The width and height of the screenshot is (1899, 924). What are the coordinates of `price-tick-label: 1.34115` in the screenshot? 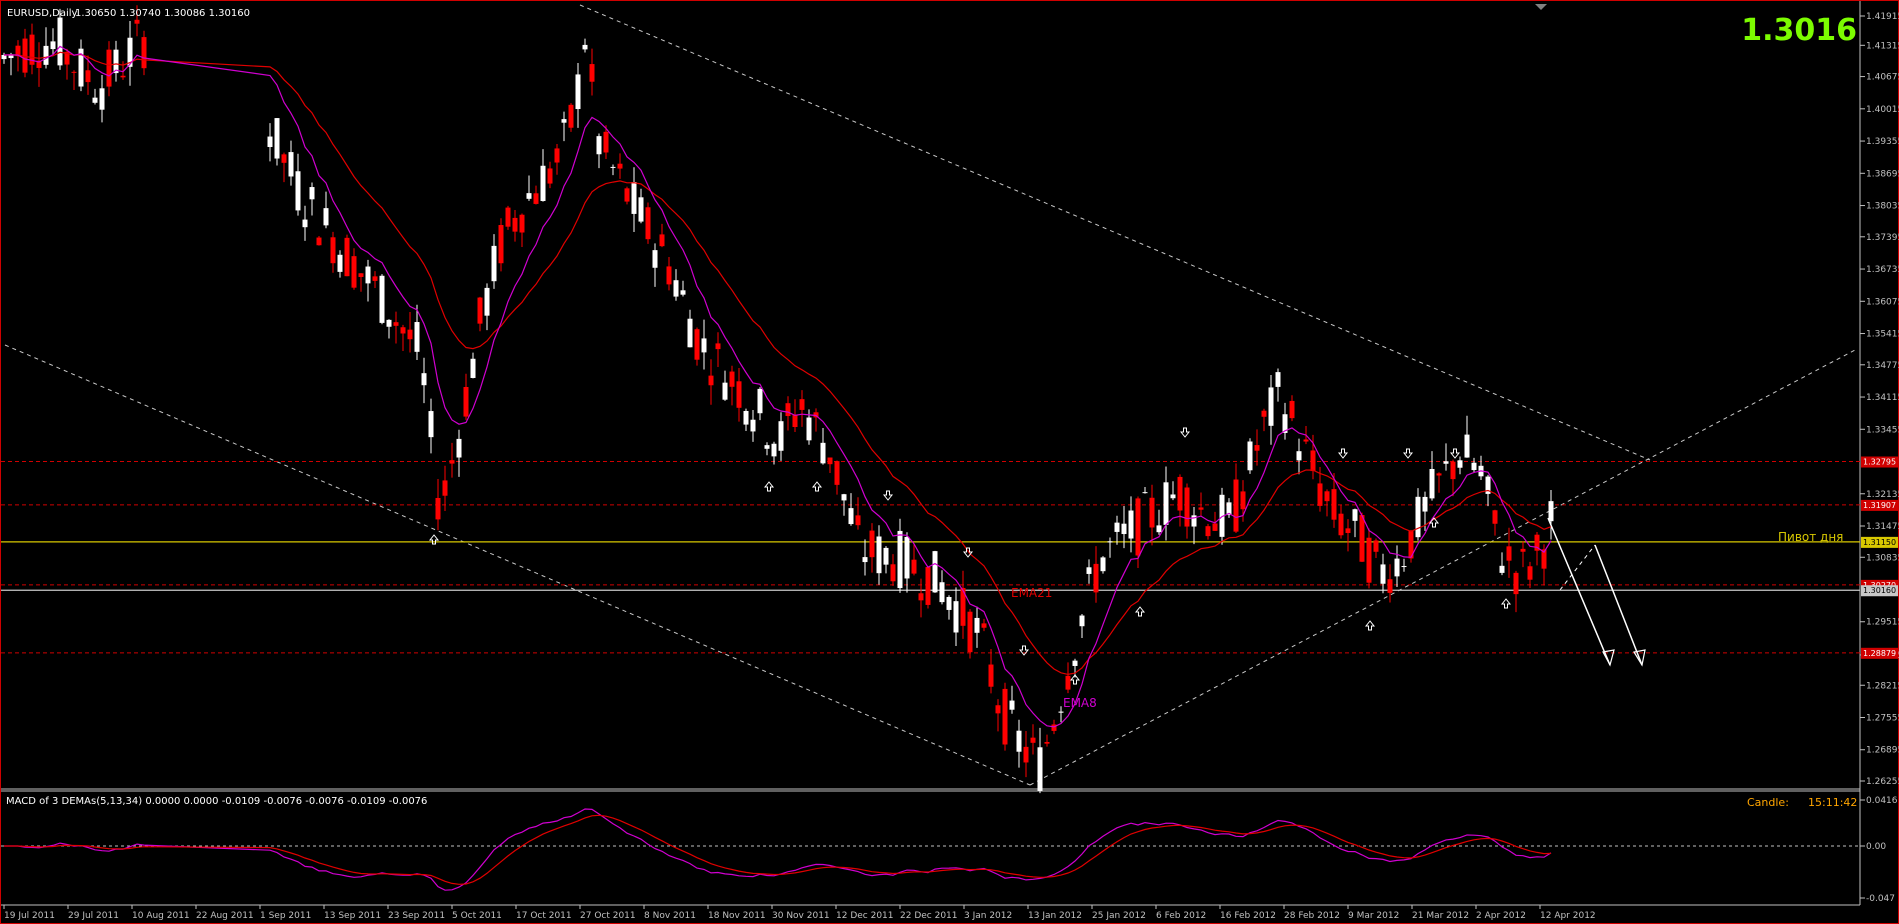 It's located at (1882, 398).